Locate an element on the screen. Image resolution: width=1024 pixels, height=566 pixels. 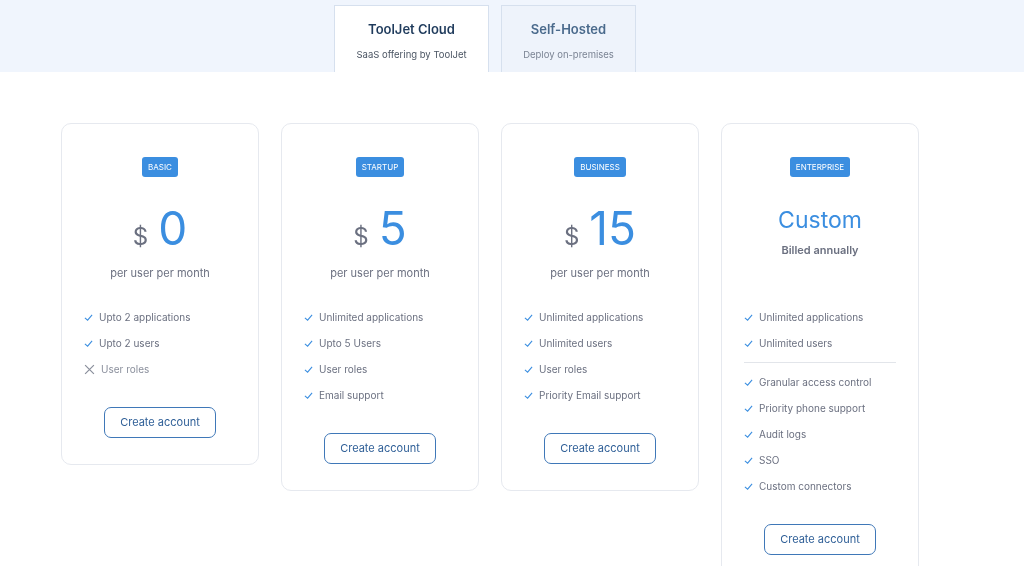
feature-text: Upto 2 users is located at coordinates (129, 343).